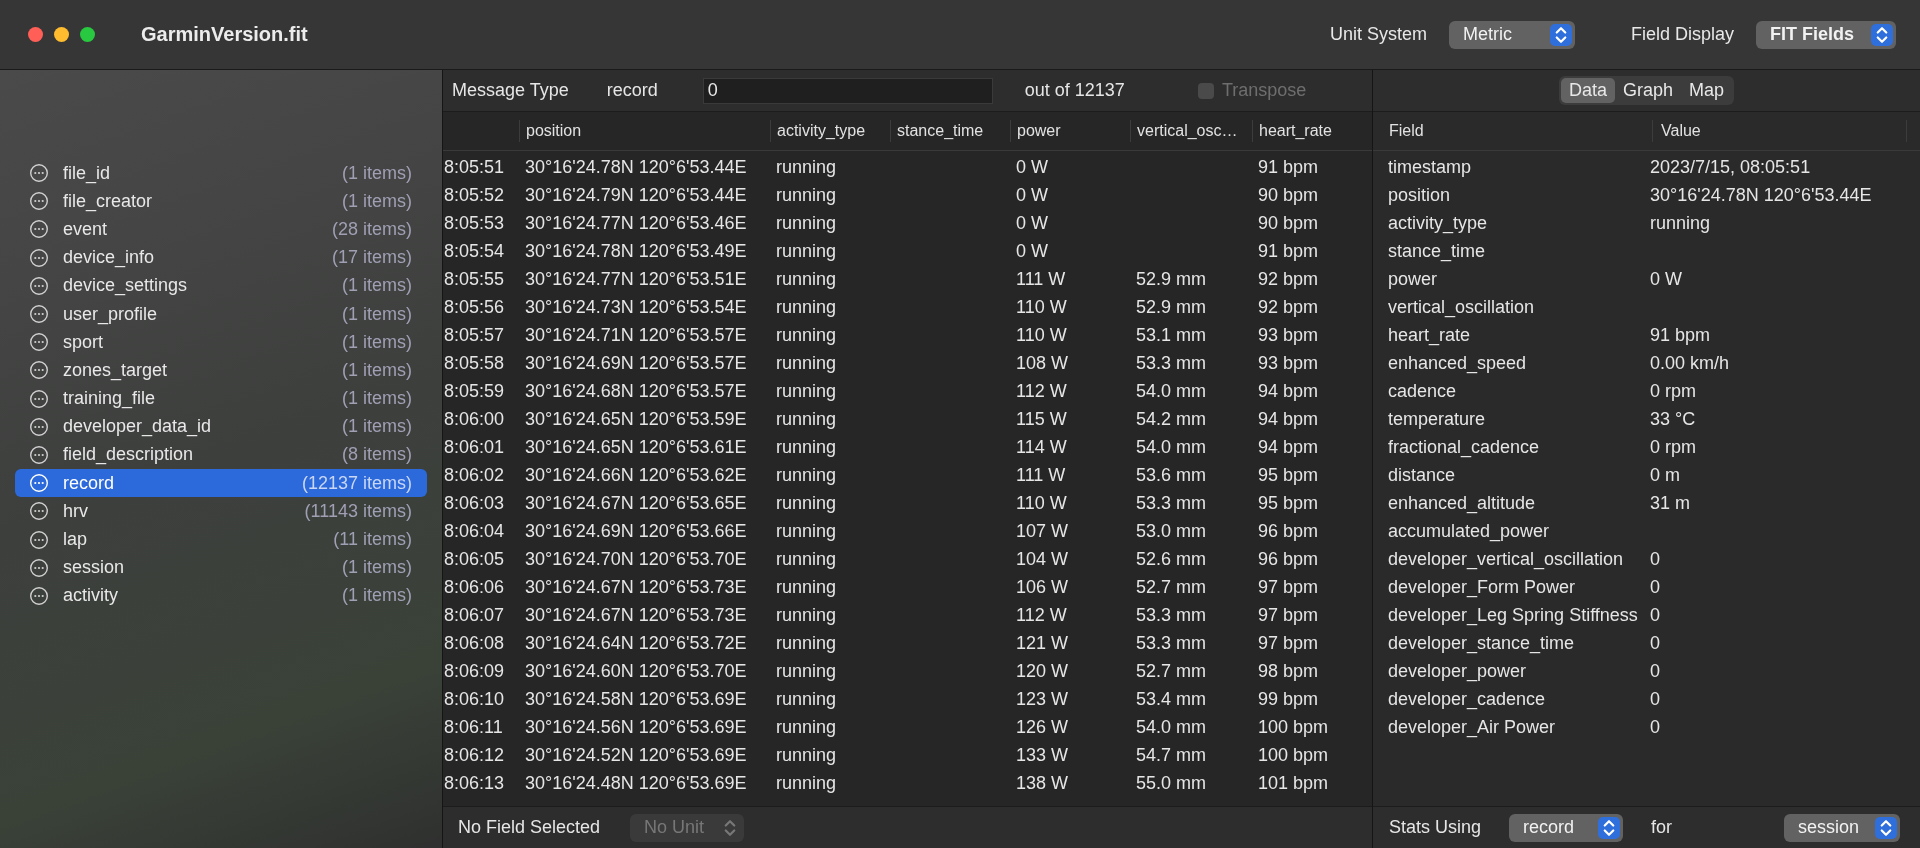 This screenshot has height=848, width=1920. What do you see at coordinates (1041, 615) in the screenshot?
I see `table-cell-text: 112 W` at bounding box center [1041, 615].